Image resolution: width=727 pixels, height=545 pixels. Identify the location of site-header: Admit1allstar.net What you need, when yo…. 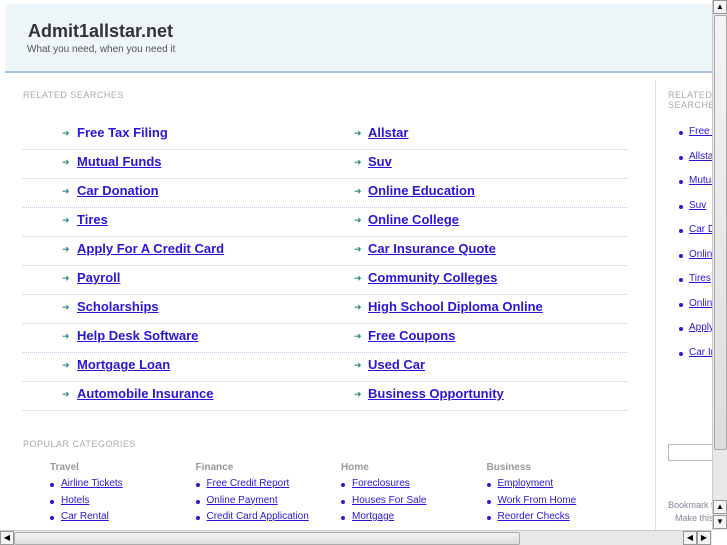
(358, 38).